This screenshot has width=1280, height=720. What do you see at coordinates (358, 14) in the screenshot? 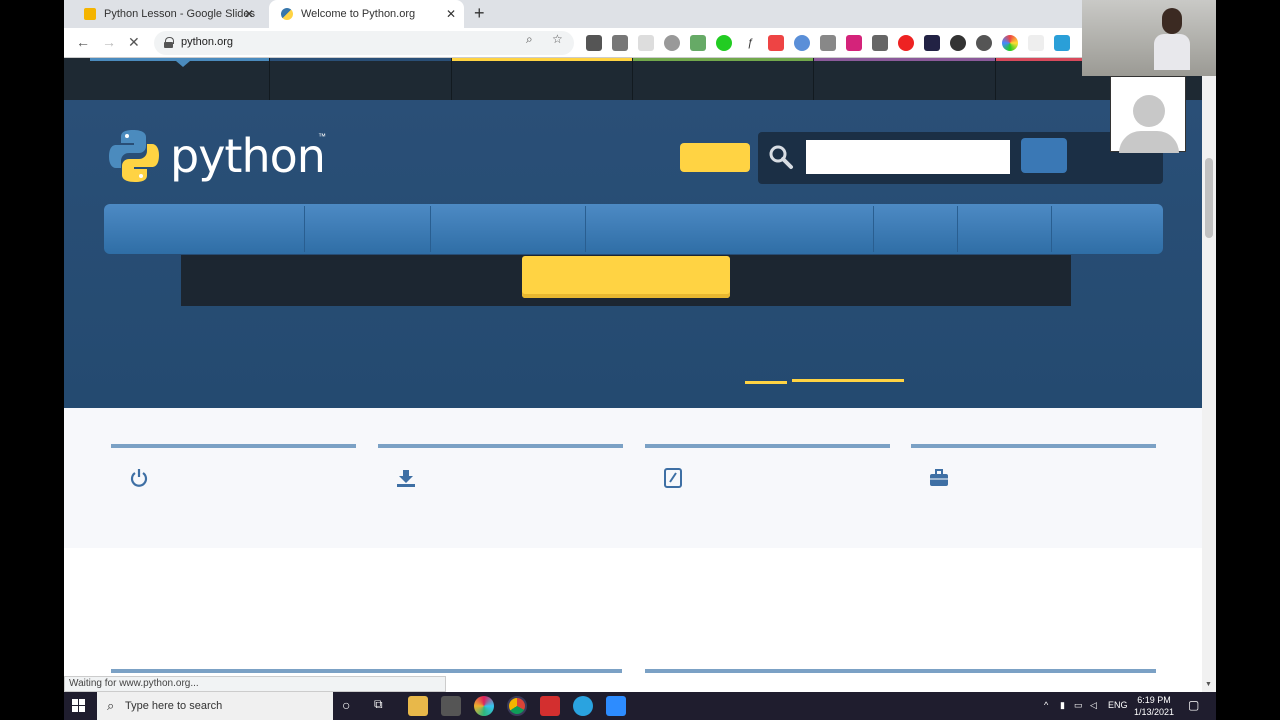
I see `tab-title: Welcome to Python.org` at bounding box center [358, 14].